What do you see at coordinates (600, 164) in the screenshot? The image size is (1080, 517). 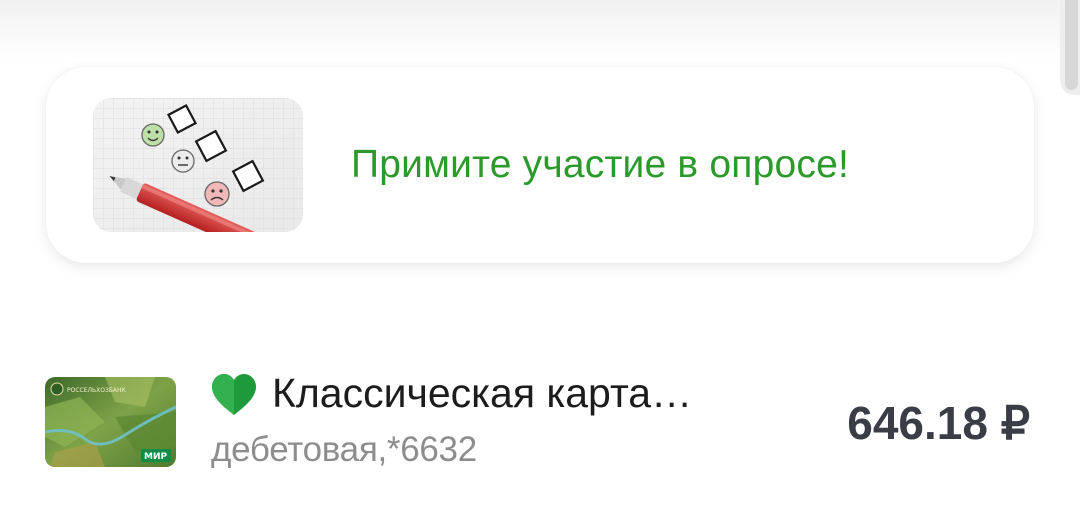 I see `survey-invite-text: Примите участие в опросе!` at bounding box center [600, 164].